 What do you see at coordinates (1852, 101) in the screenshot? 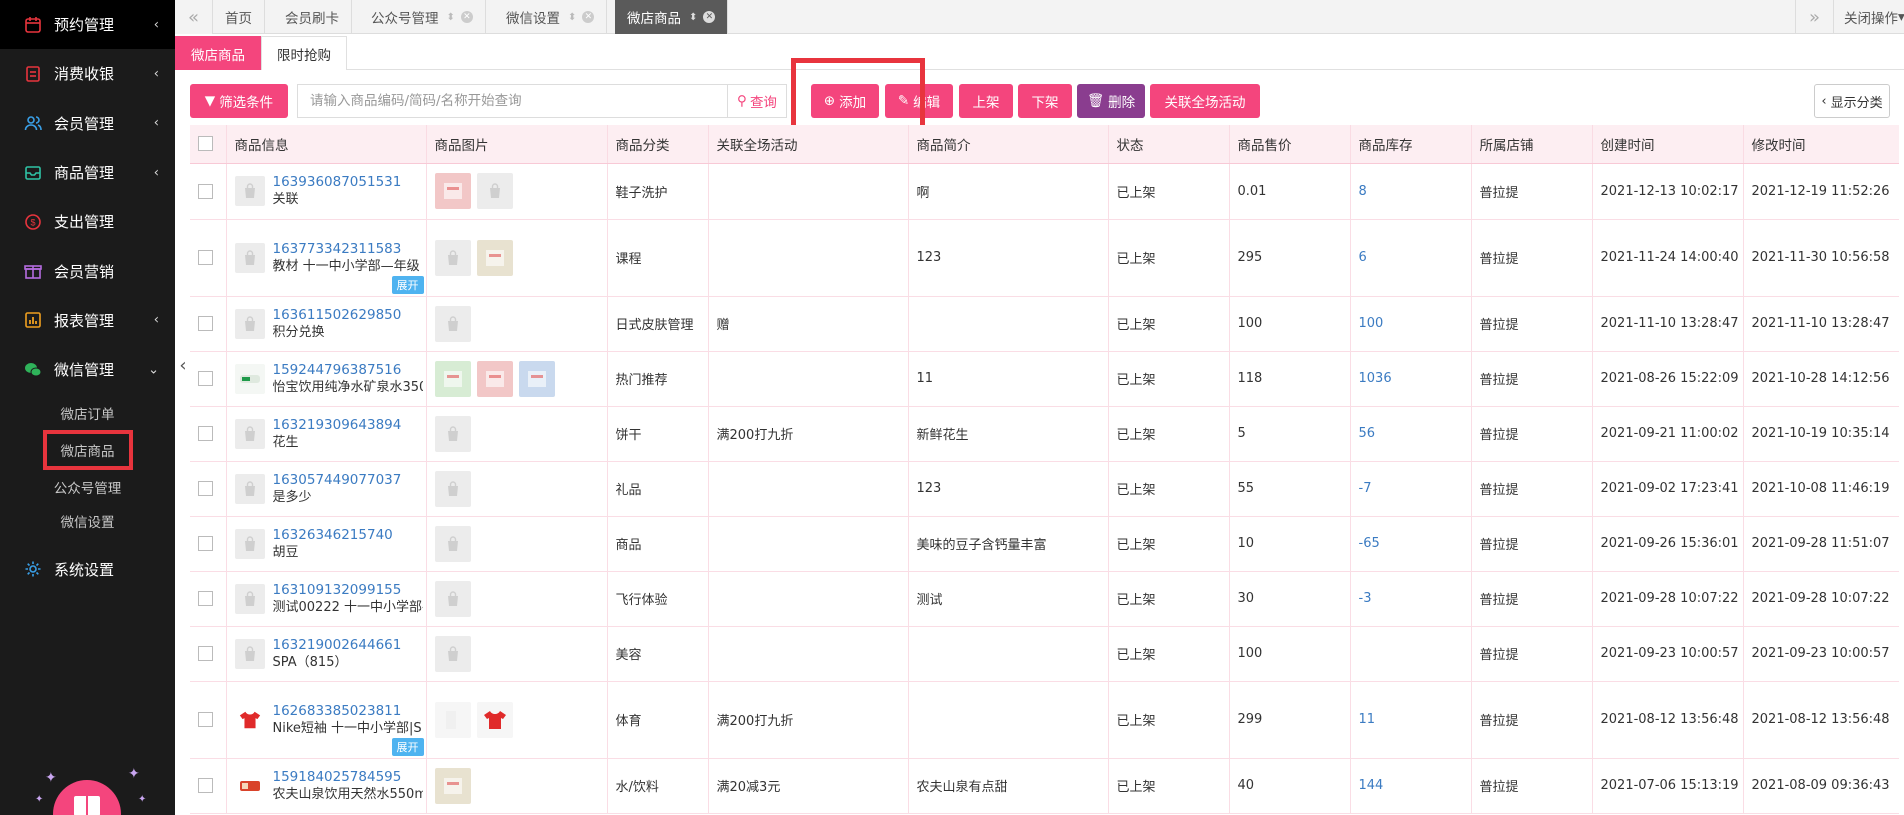
I see `show-category-button: ‹ 显示分类` at bounding box center [1852, 101].